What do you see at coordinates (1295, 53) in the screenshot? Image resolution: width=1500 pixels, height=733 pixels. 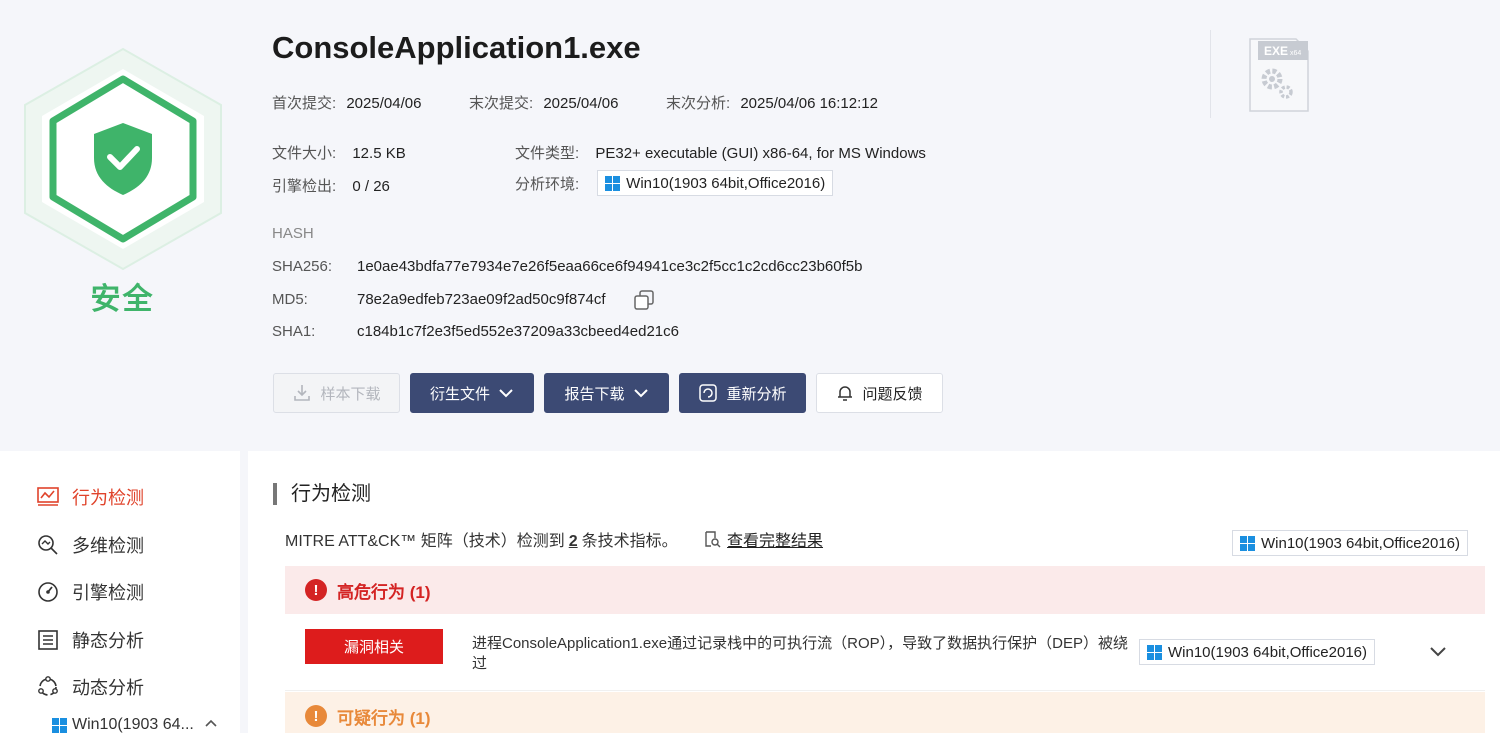 I see `exe-arch-text: x64` at bounding box center [1295, 53].